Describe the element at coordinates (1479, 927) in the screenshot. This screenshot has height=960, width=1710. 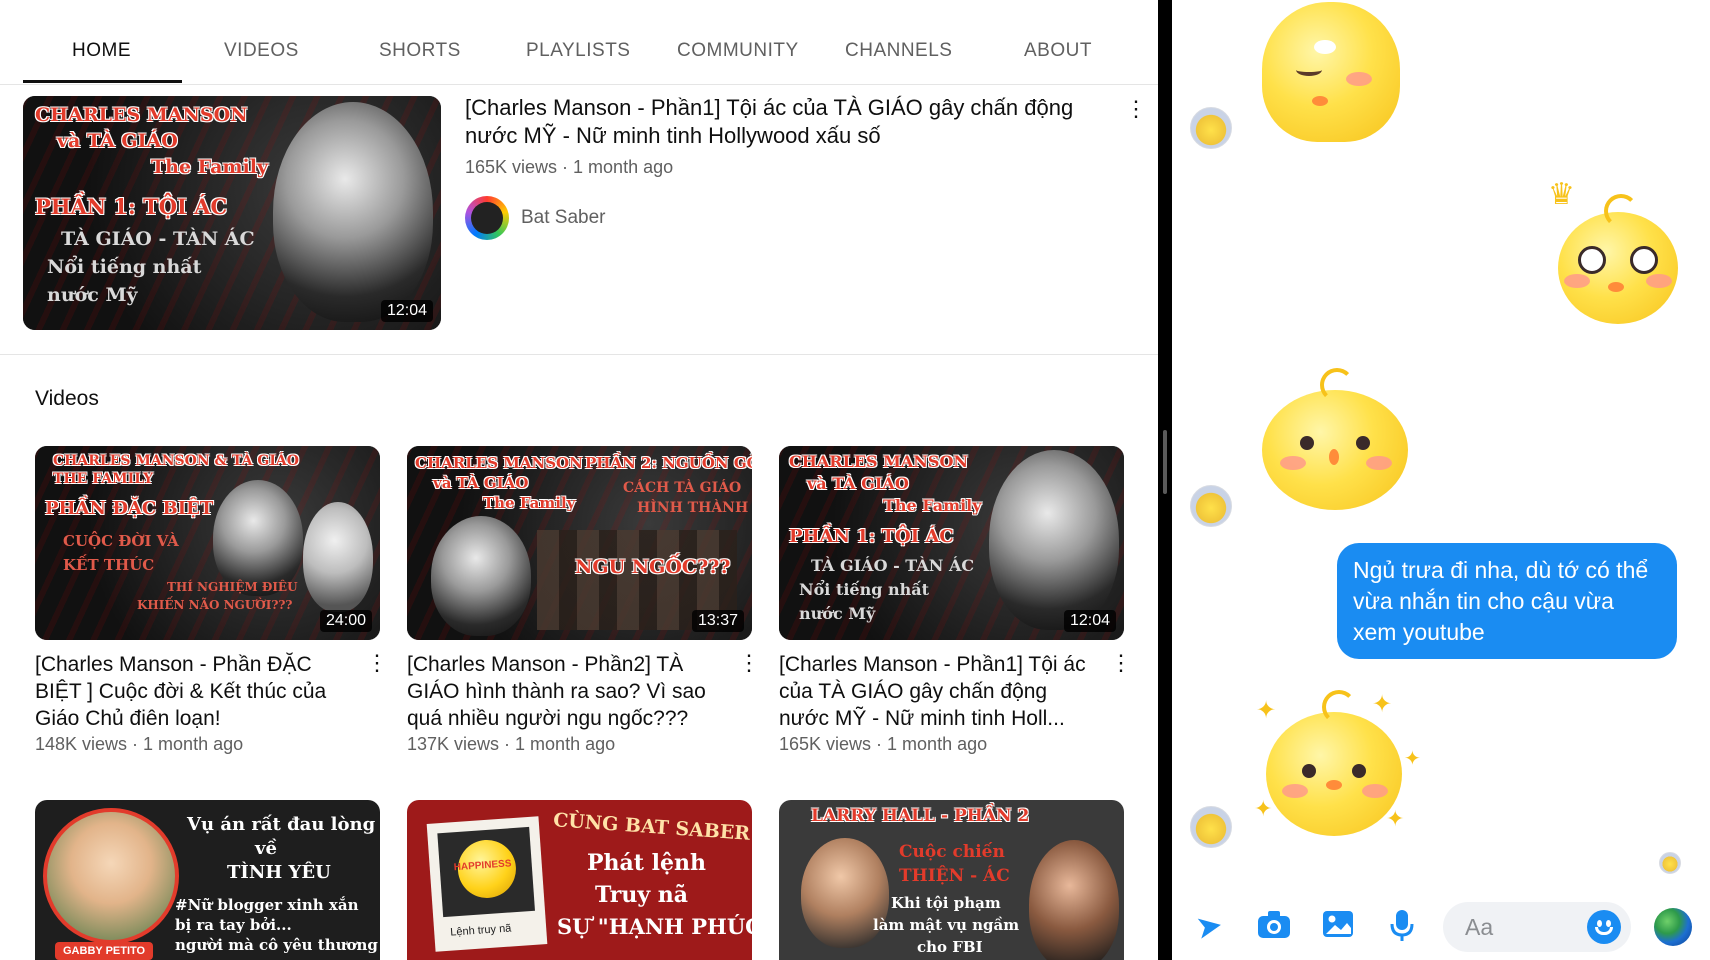
I see `message-input-placeholder: Aa` at that location.